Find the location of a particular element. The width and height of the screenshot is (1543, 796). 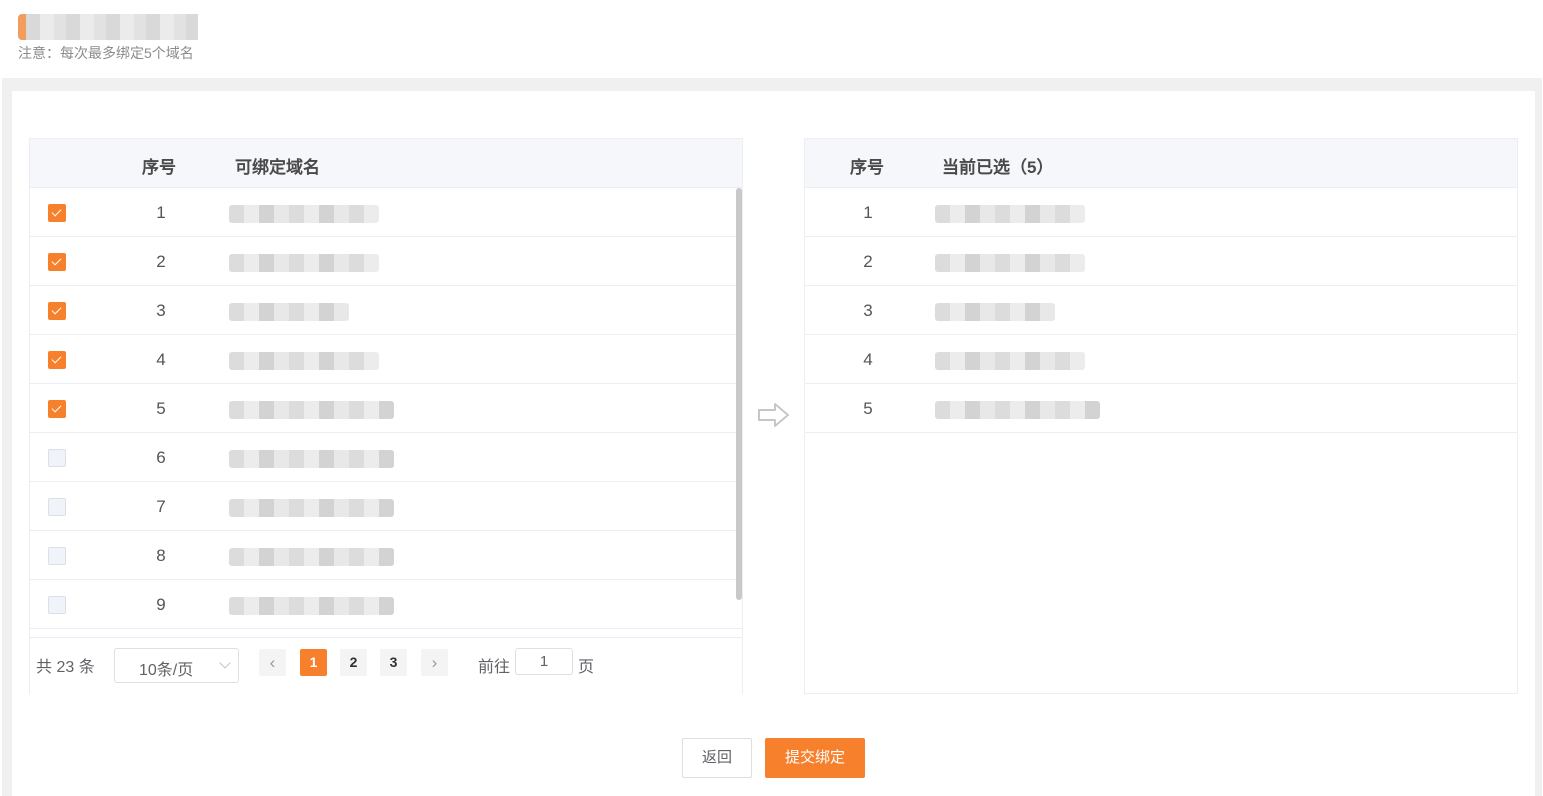

prev-page-button: ‹ is located at coordinates (272, 662).